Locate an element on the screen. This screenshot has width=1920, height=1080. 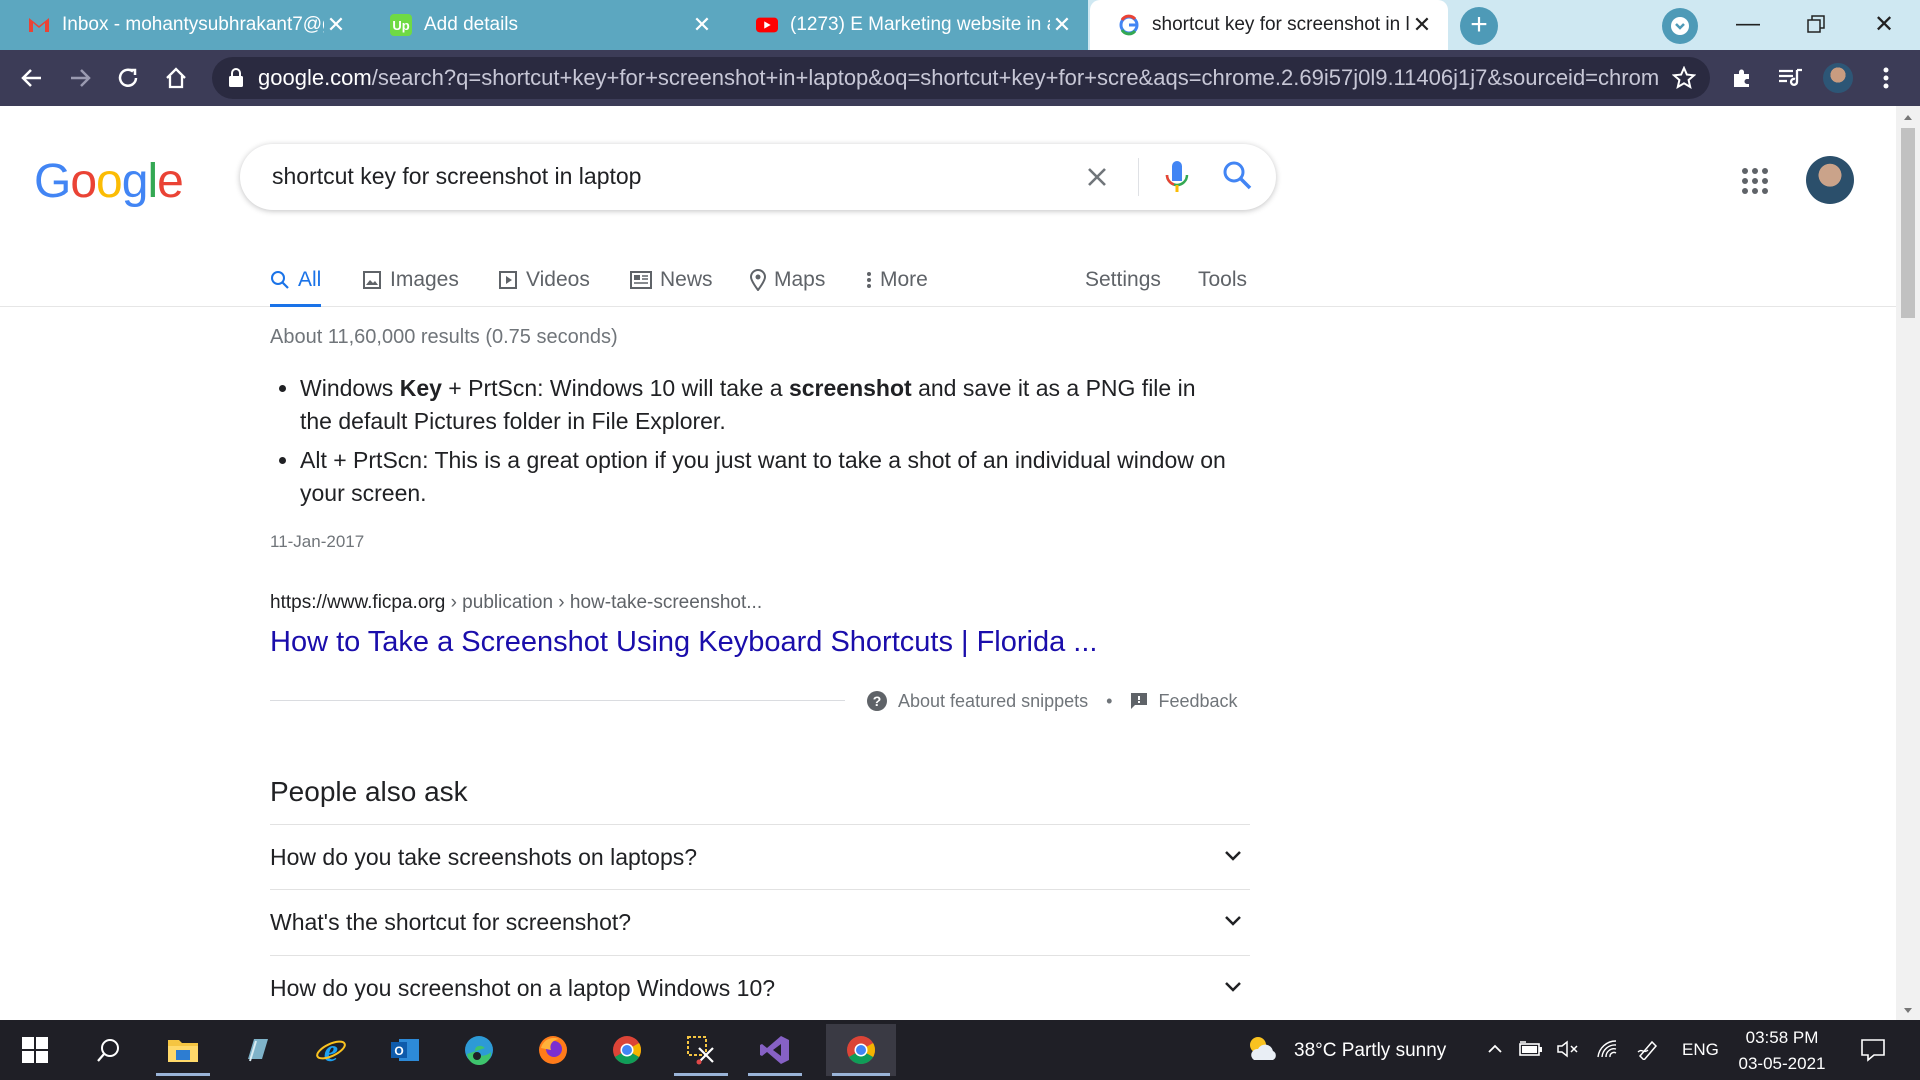
google-apps-button is located at coordinates (1755, 181).